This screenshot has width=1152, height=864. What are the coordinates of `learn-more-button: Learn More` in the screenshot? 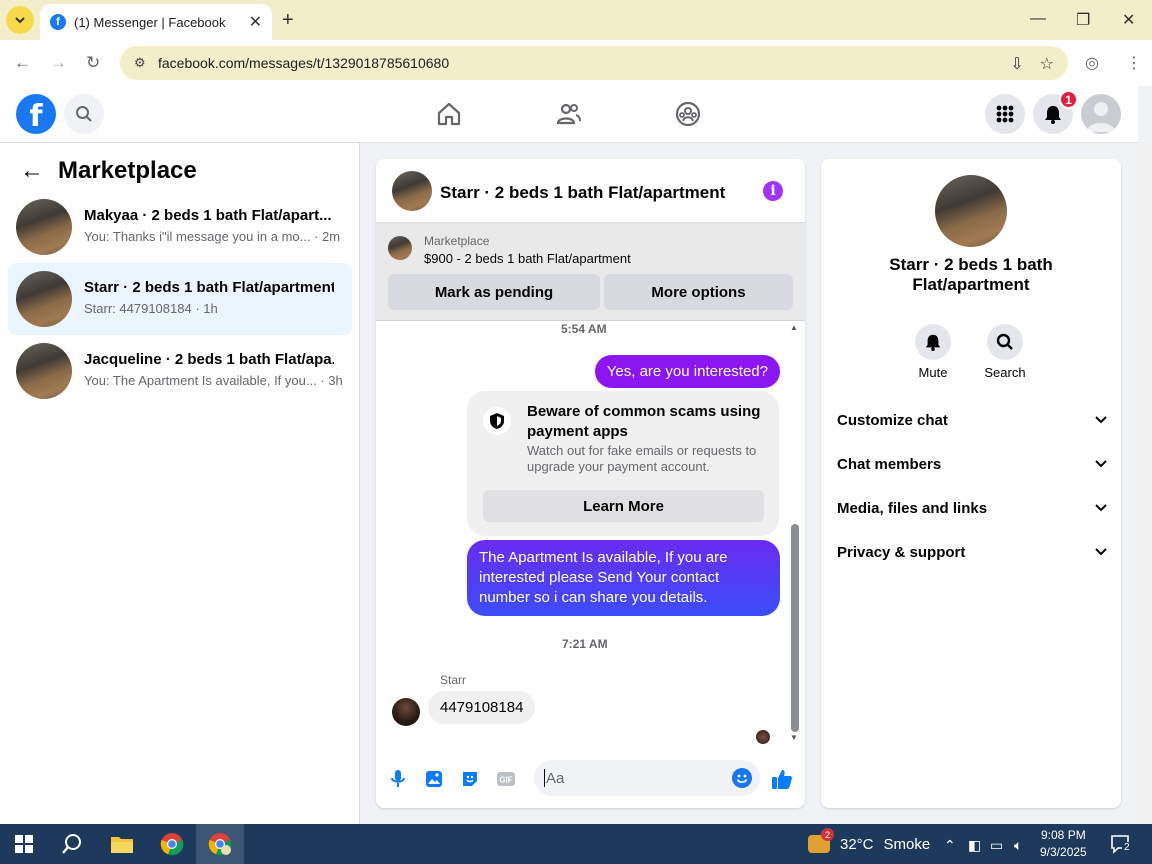 It's located at (623, 506).